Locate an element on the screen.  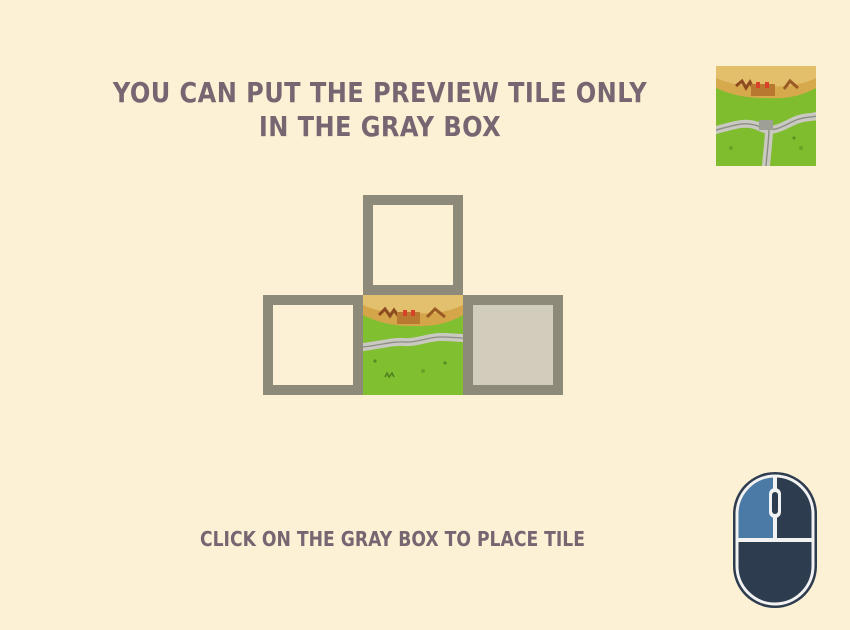
board-tile-placed is located at coordinates (413, 345).